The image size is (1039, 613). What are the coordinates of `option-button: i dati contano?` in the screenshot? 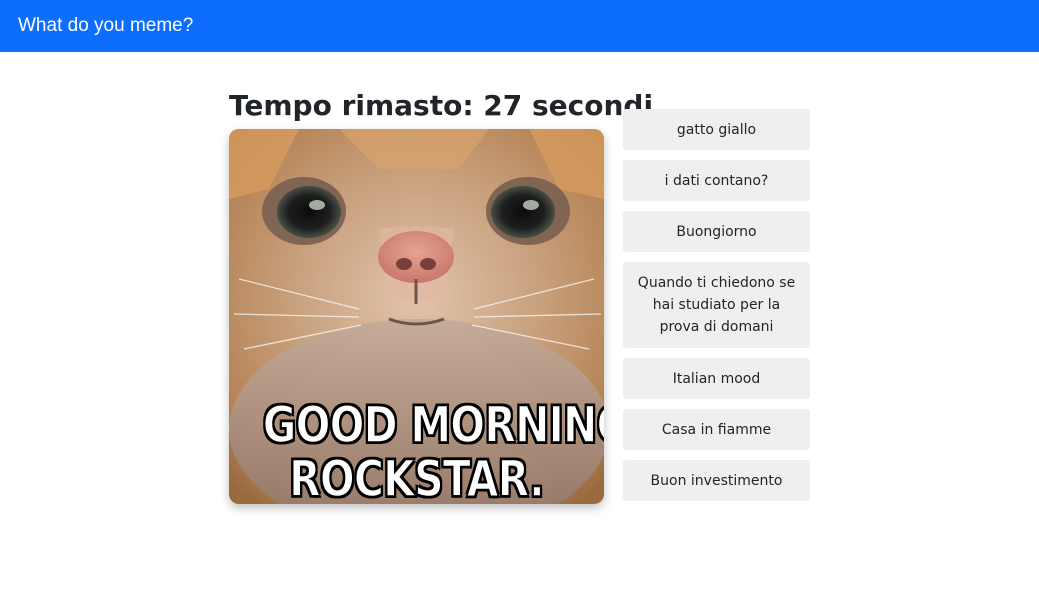 It's located at (716, 180).